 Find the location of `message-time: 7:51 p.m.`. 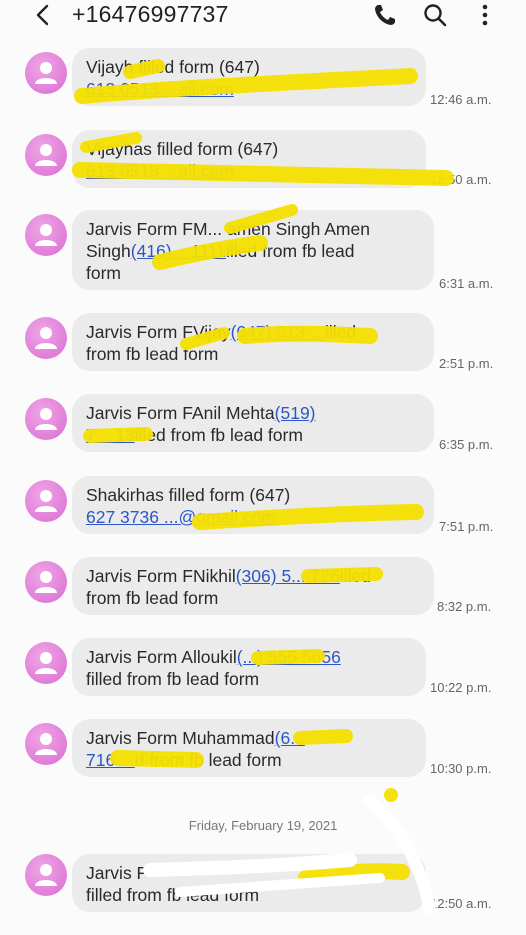

message-time: 7:51 p.m. is located at coordinates (466, 526).